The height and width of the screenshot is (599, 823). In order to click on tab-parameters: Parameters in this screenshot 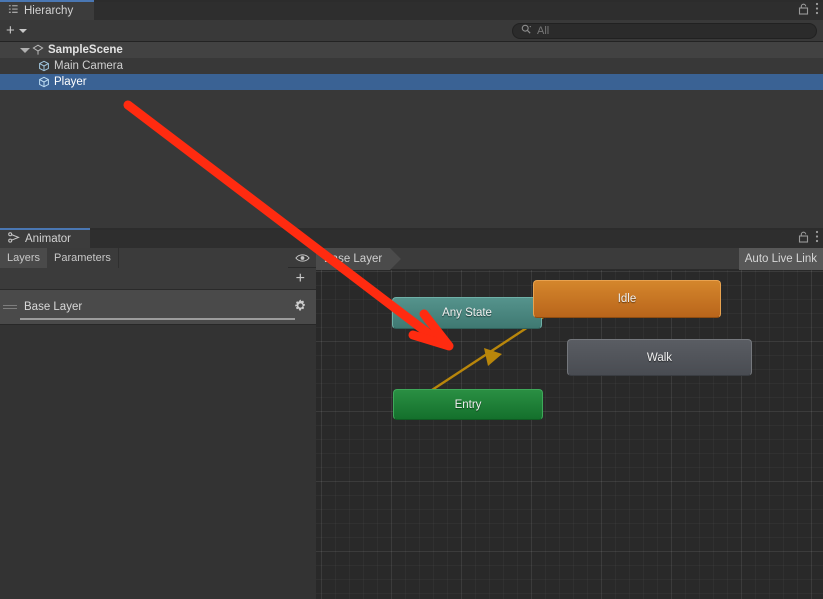, I will do `click(82, 257)`.